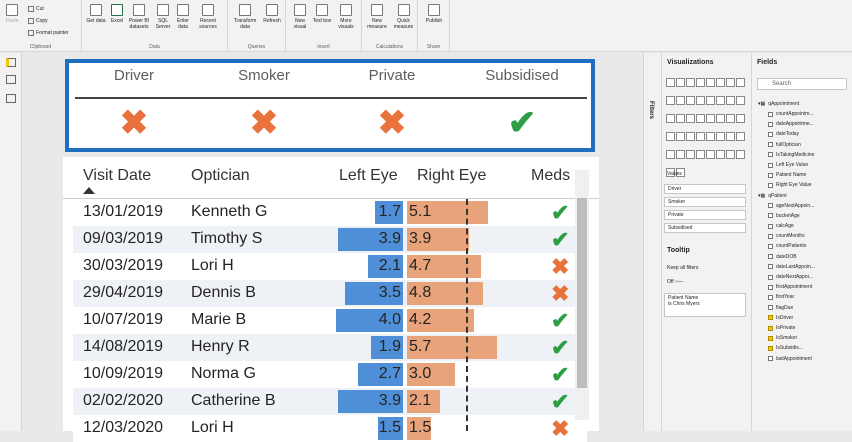 Image resolution: width=852 pixels, height=442 pixels. I want to click on paste-button: Paste, so click(12, 14).